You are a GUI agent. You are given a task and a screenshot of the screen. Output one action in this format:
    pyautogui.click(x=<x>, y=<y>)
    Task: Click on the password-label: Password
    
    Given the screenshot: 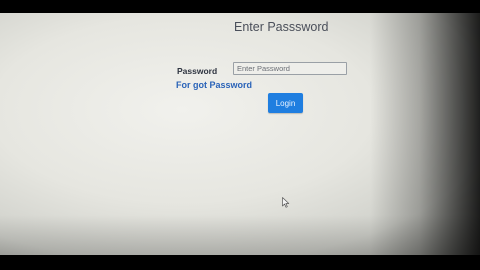 What is the action you would take?
    pyautogui.click(x=197, y=71)
    